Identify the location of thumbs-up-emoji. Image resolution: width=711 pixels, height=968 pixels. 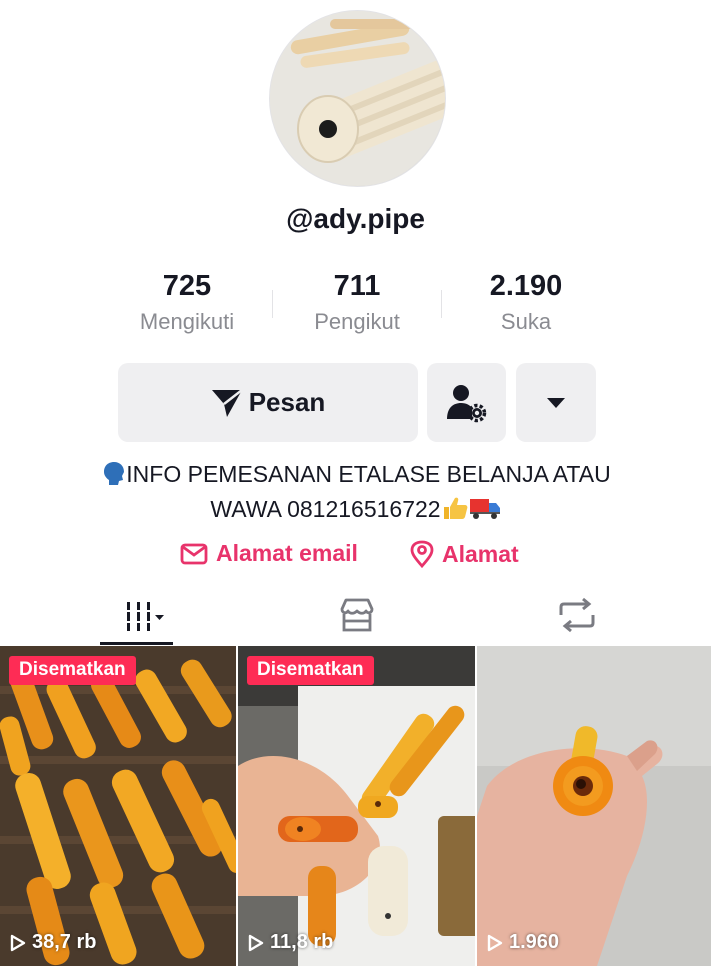
(455, 513).